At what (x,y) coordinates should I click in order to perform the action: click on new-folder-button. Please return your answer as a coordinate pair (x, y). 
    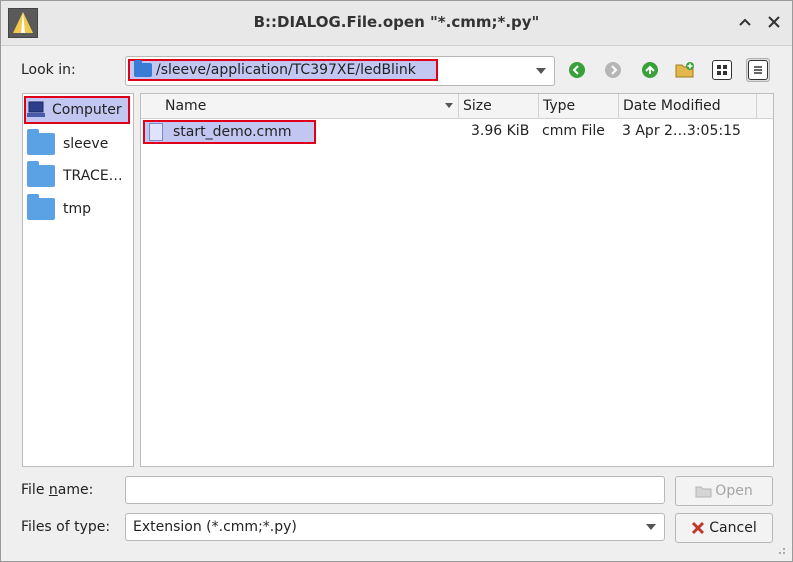
    Looking at the image, I should click on (685, 70).